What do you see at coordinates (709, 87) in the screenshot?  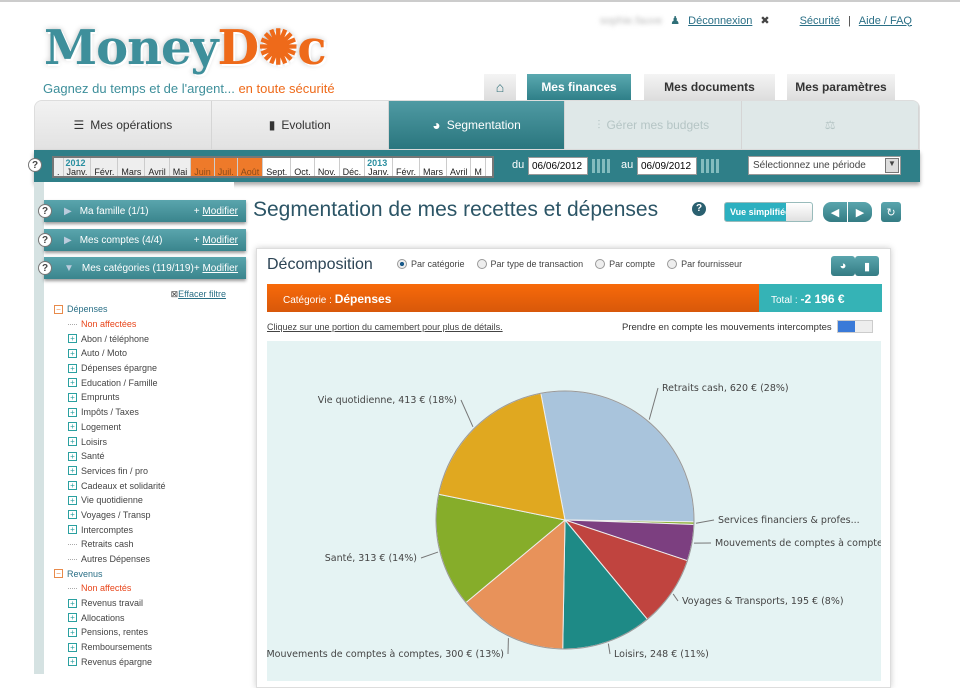 I see `tab-mes-documents: Mes documents` at bounding box center [709, 87].